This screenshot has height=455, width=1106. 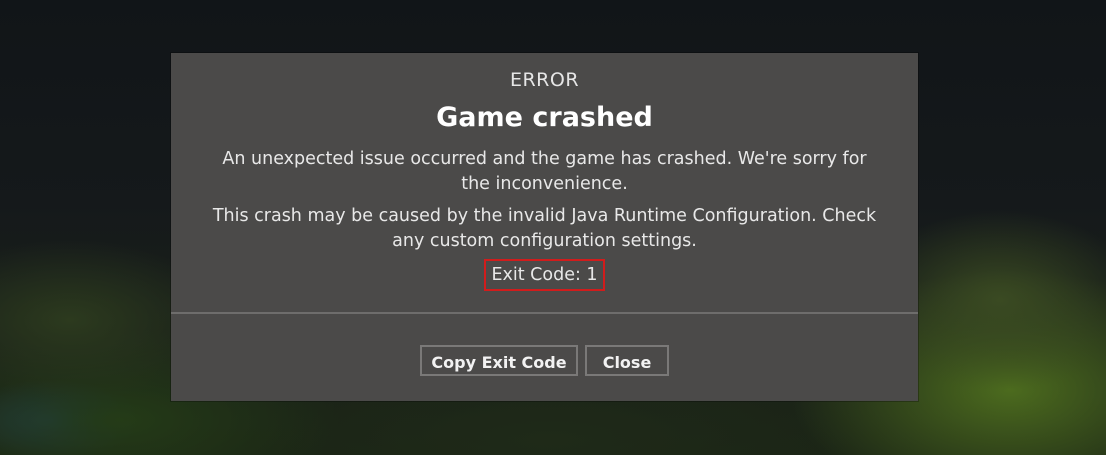 I want to click on exit-code-row: Exit Code: 1, so click(x=544, y=275).